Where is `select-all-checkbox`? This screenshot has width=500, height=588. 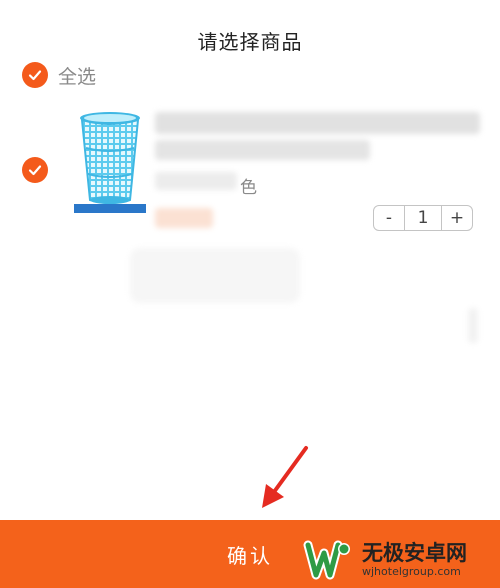 select-all-checkbox is located at coordinates (35, 75).